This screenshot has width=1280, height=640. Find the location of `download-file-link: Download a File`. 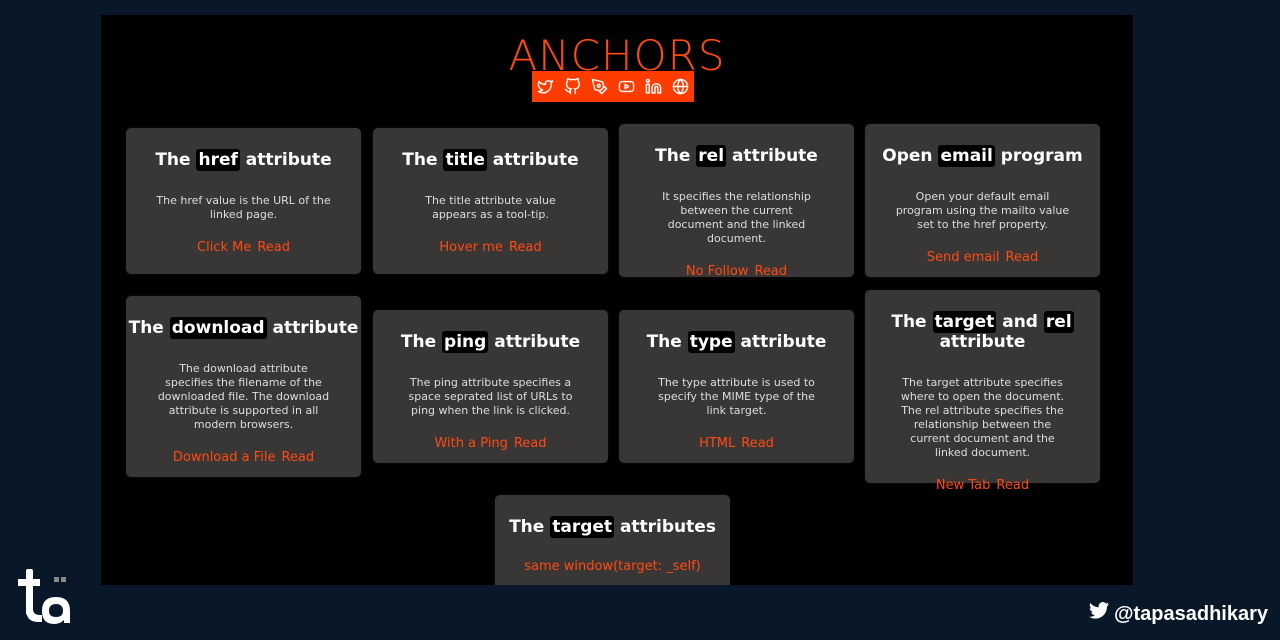

download-file-link: Download a File is located at coordinates (224, 457).